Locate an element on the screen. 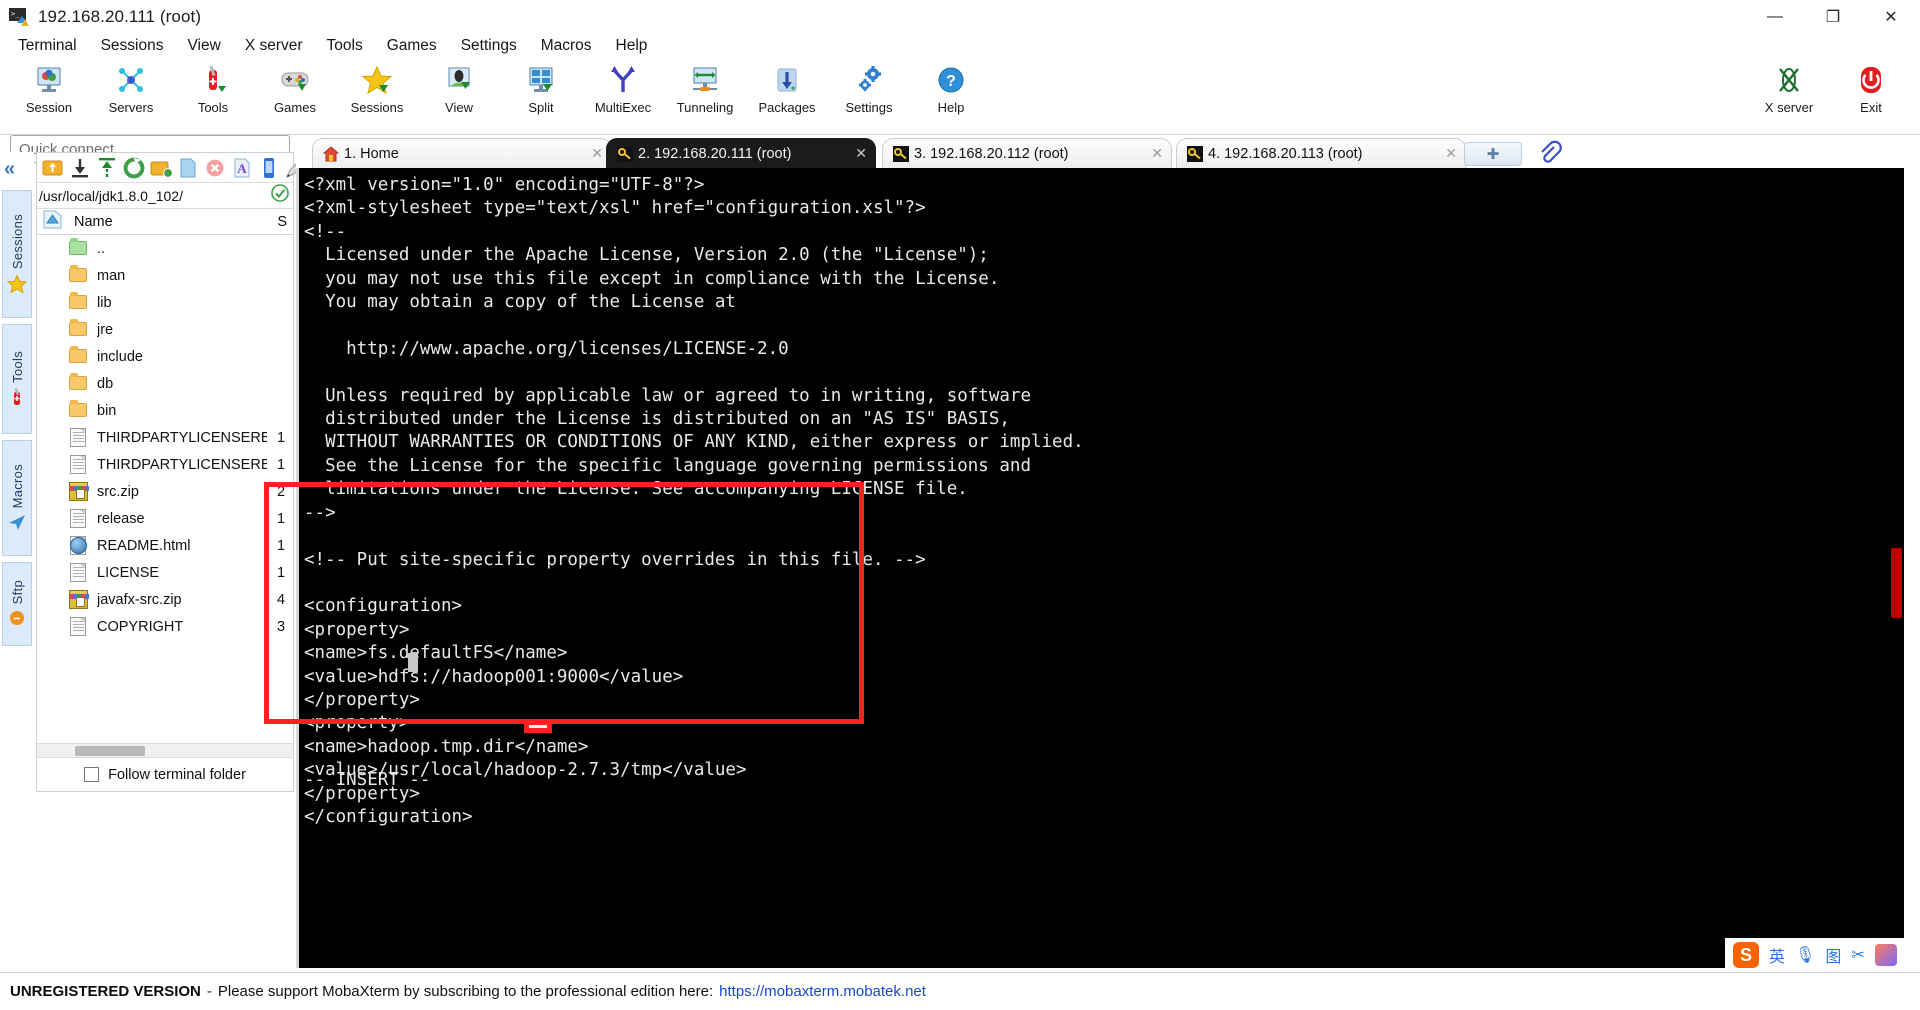 The image size is (1920, 1010). font-a-icon: A is located at coordinates (242, 168).